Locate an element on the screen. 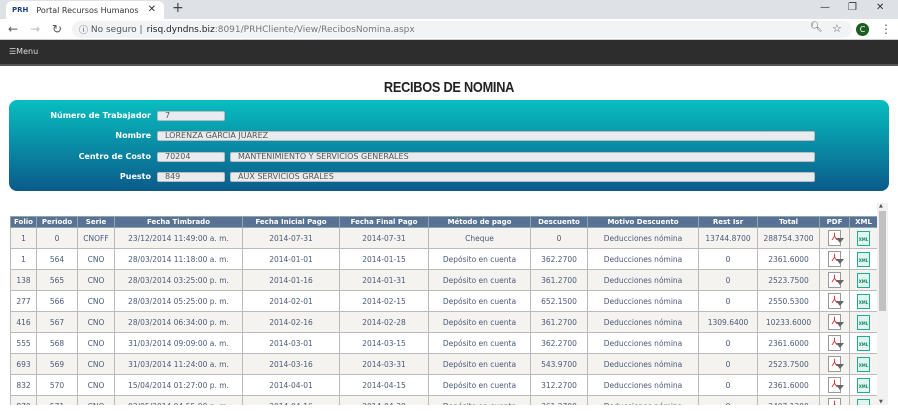 The width and height of the screenshot is (898, 411). table-cell: 2361.6000 is located at coordinates (788, 343).